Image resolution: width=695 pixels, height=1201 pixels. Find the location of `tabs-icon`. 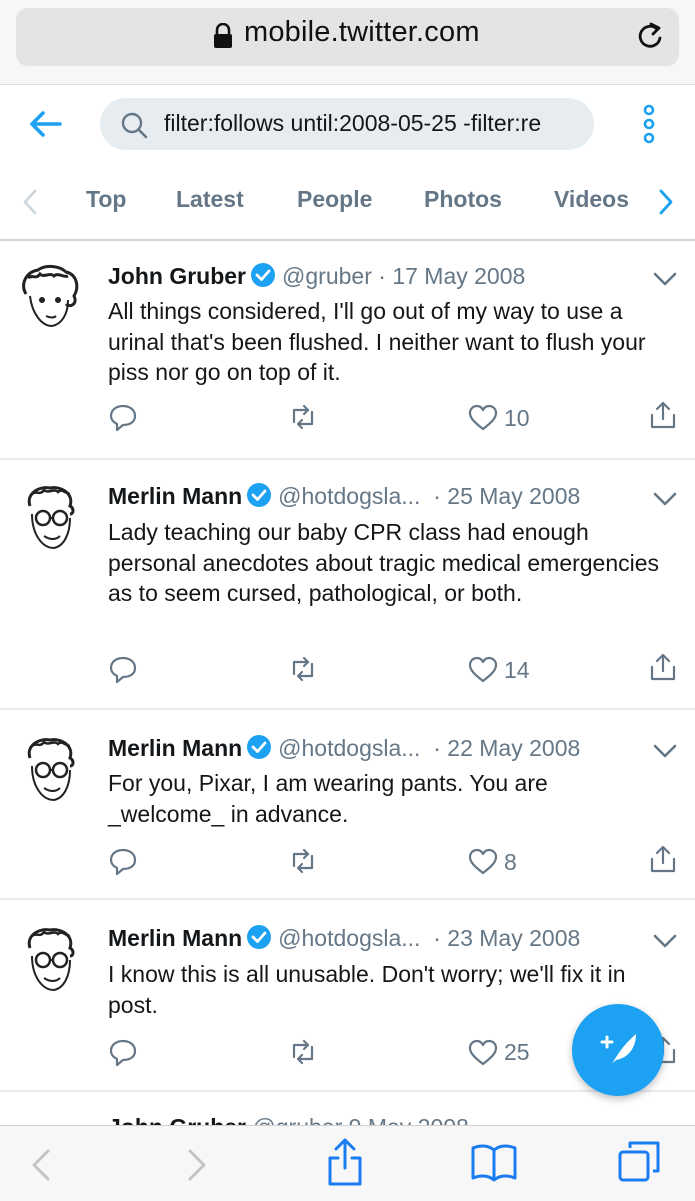

tabs-icon is located at coordinates (640, 1161).